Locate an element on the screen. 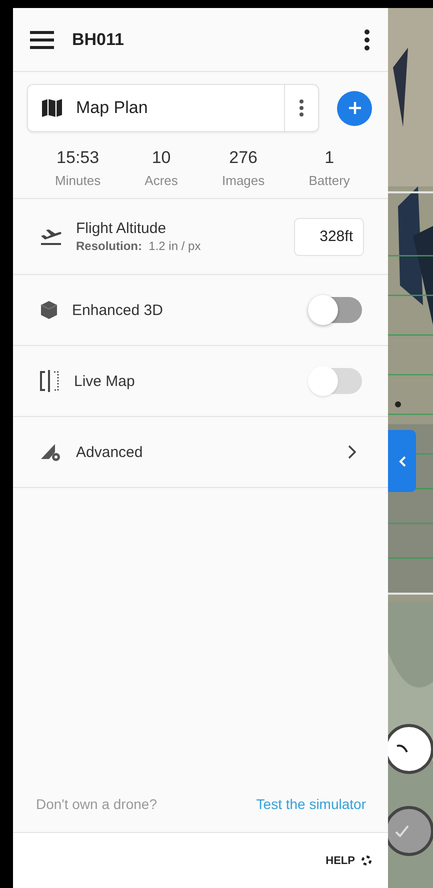  stat-label: Battery is located at coordinates (329, 180).